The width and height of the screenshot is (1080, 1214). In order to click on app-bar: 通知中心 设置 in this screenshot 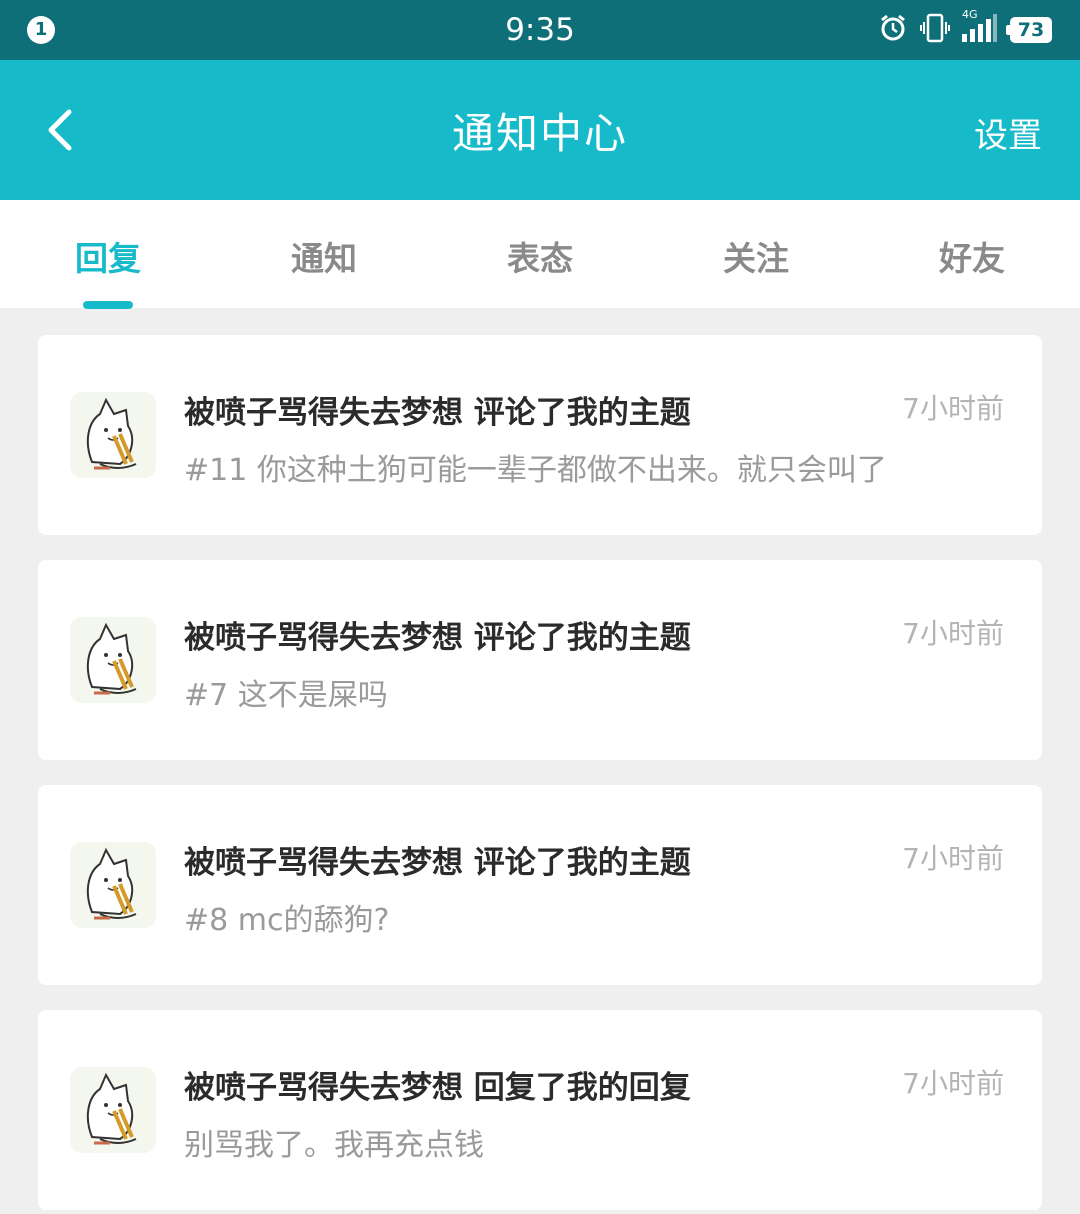, I will do `click(540, 130)`.